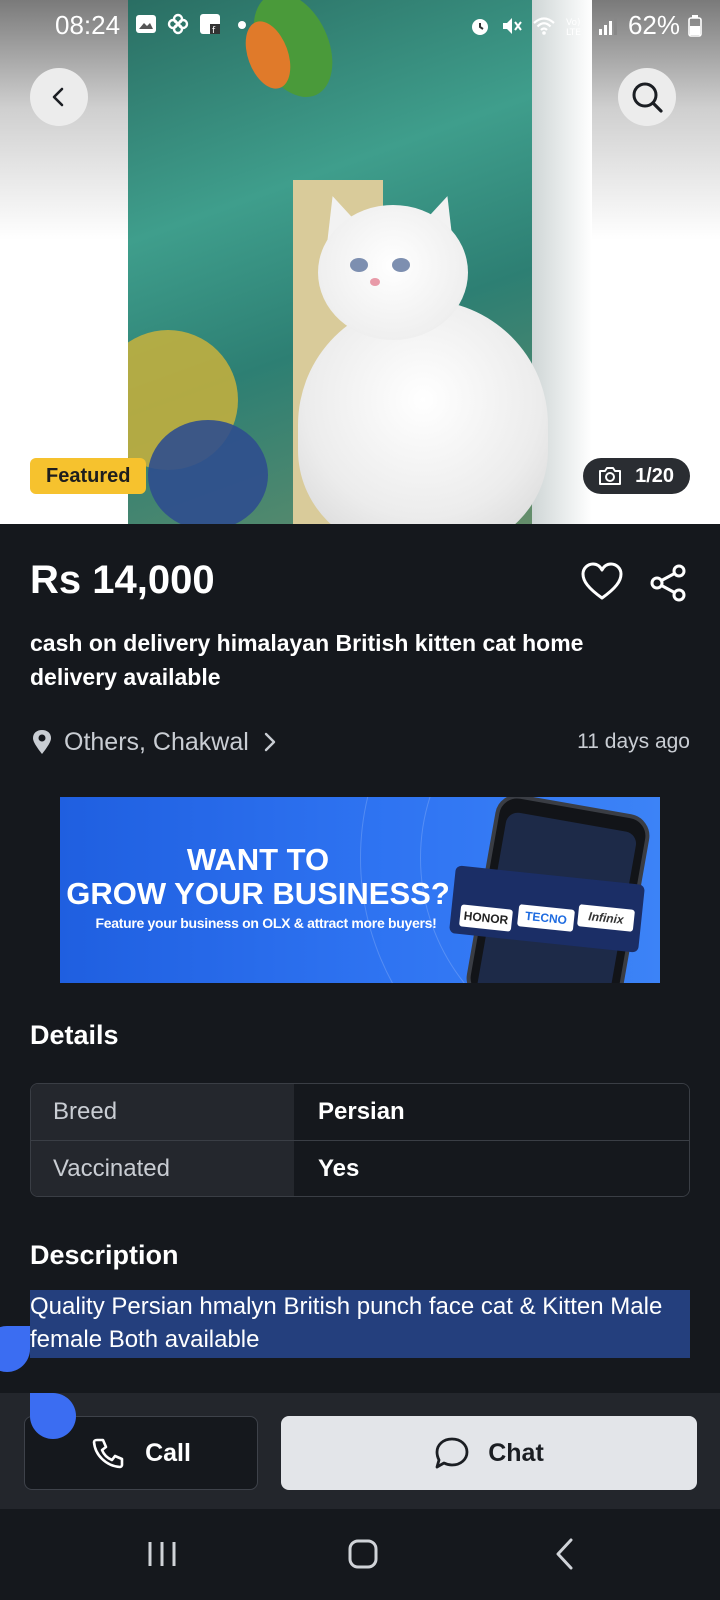 The height and width of the screenshot is (1600, 720). I want to click on photo-pot, so click(208, 472).